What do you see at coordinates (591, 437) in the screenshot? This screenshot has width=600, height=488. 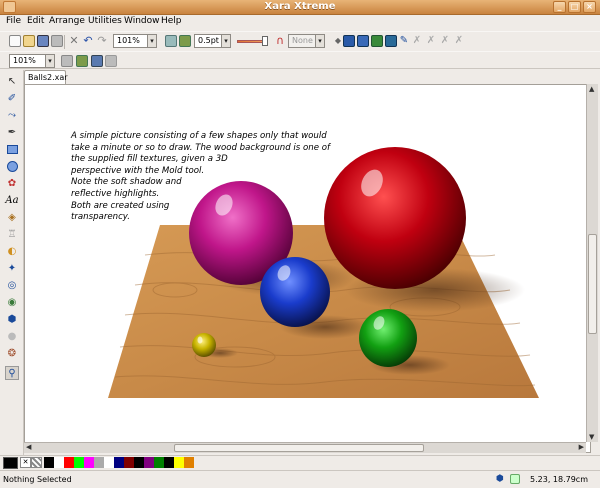 I see `scroll-down-icon: ▼` at bounding box center [591, 437].